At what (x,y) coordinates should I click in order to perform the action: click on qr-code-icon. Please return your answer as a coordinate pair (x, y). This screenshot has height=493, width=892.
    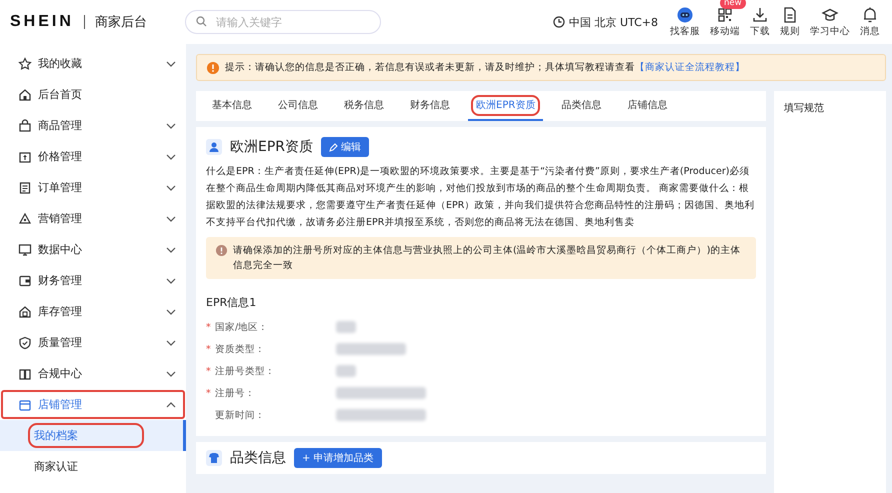
    Looking at the image, I should click on (725, 15).